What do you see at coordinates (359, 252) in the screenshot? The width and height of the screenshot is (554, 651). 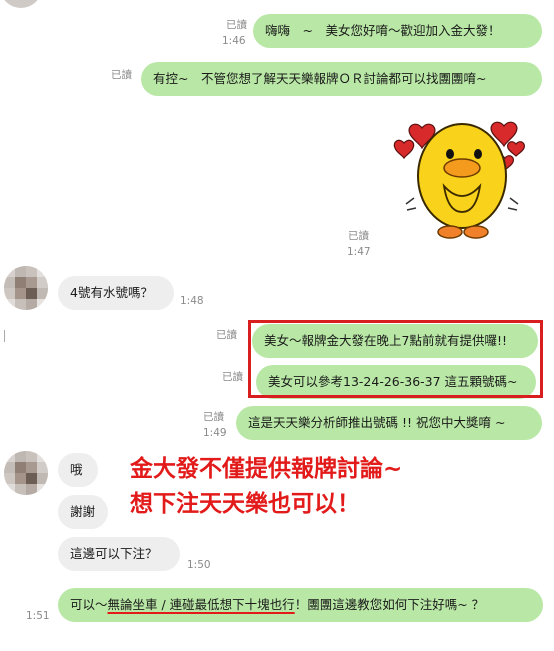 I see `timestamp: 1:47` at bounding box center [359, 252].